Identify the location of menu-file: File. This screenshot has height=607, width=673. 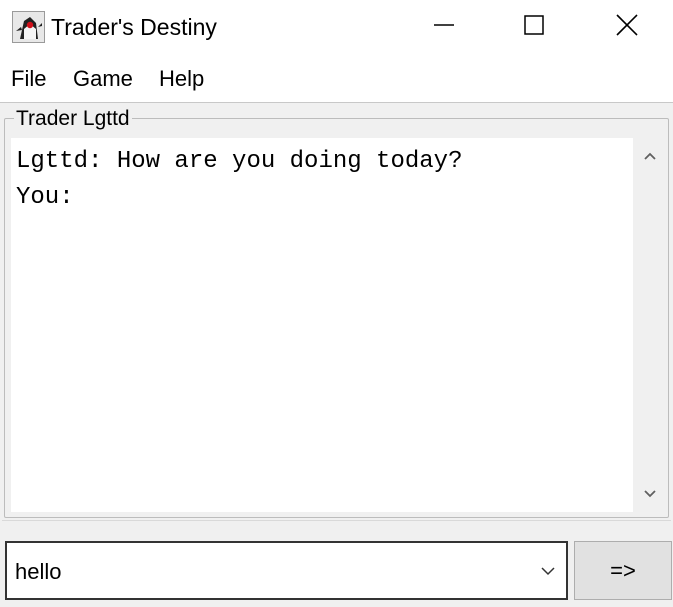
(28, 79).